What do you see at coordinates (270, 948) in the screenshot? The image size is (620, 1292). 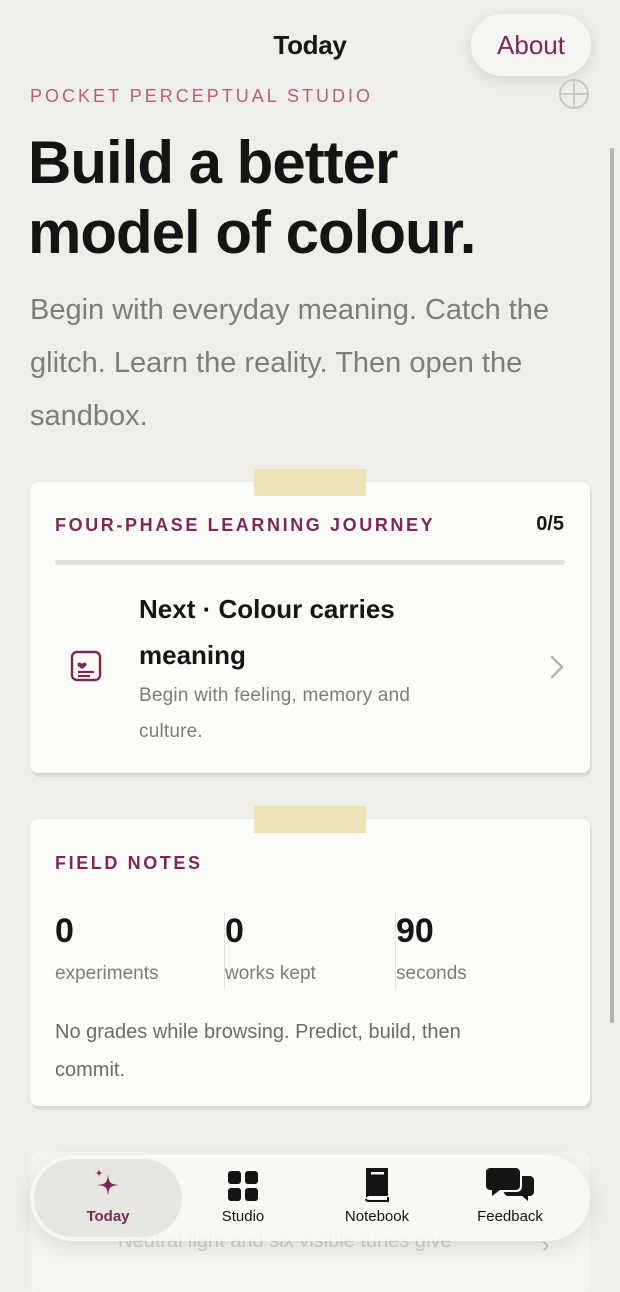 I see `stat-works-kept: 0 works kept` at bounding box center [270, 948].